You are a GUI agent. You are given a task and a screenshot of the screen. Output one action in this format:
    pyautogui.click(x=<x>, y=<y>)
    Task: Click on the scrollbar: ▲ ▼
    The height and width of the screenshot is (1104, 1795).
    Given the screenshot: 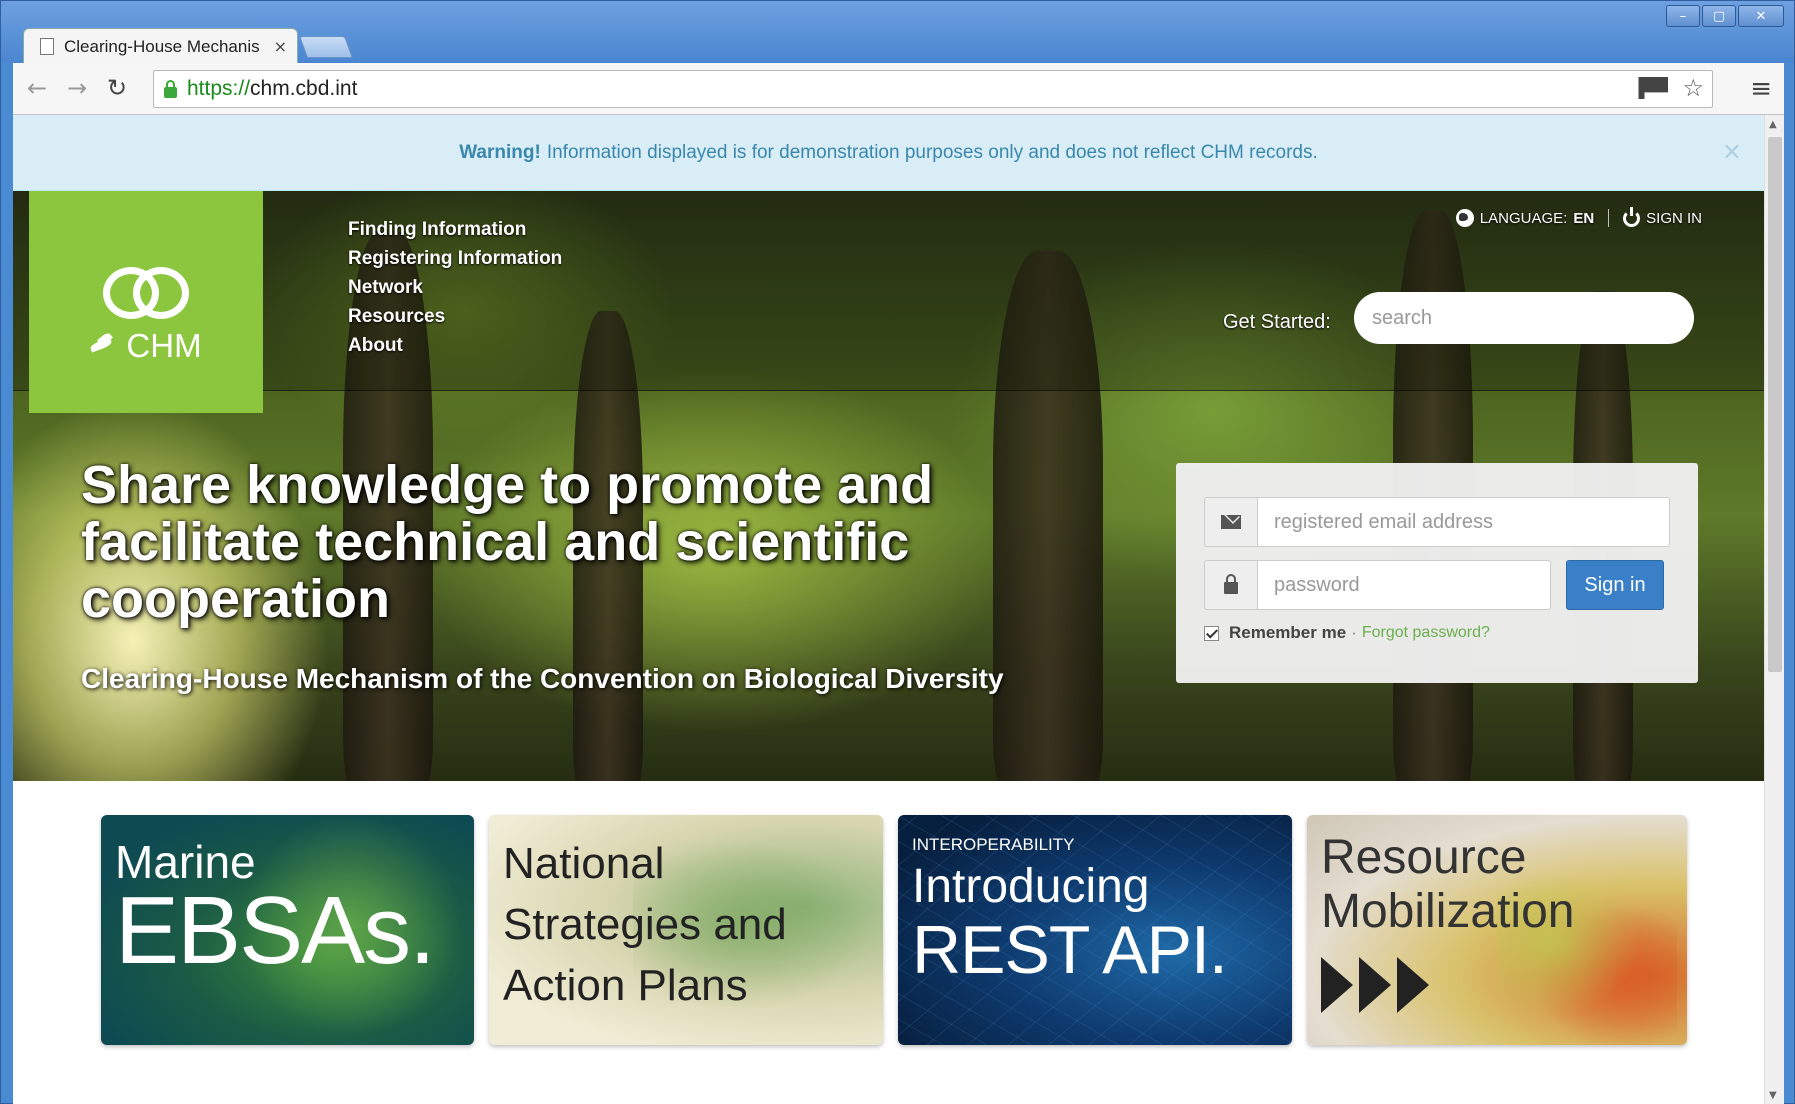 What is the action you would take?
    pyautogui.click(x=1774, y=609)
    